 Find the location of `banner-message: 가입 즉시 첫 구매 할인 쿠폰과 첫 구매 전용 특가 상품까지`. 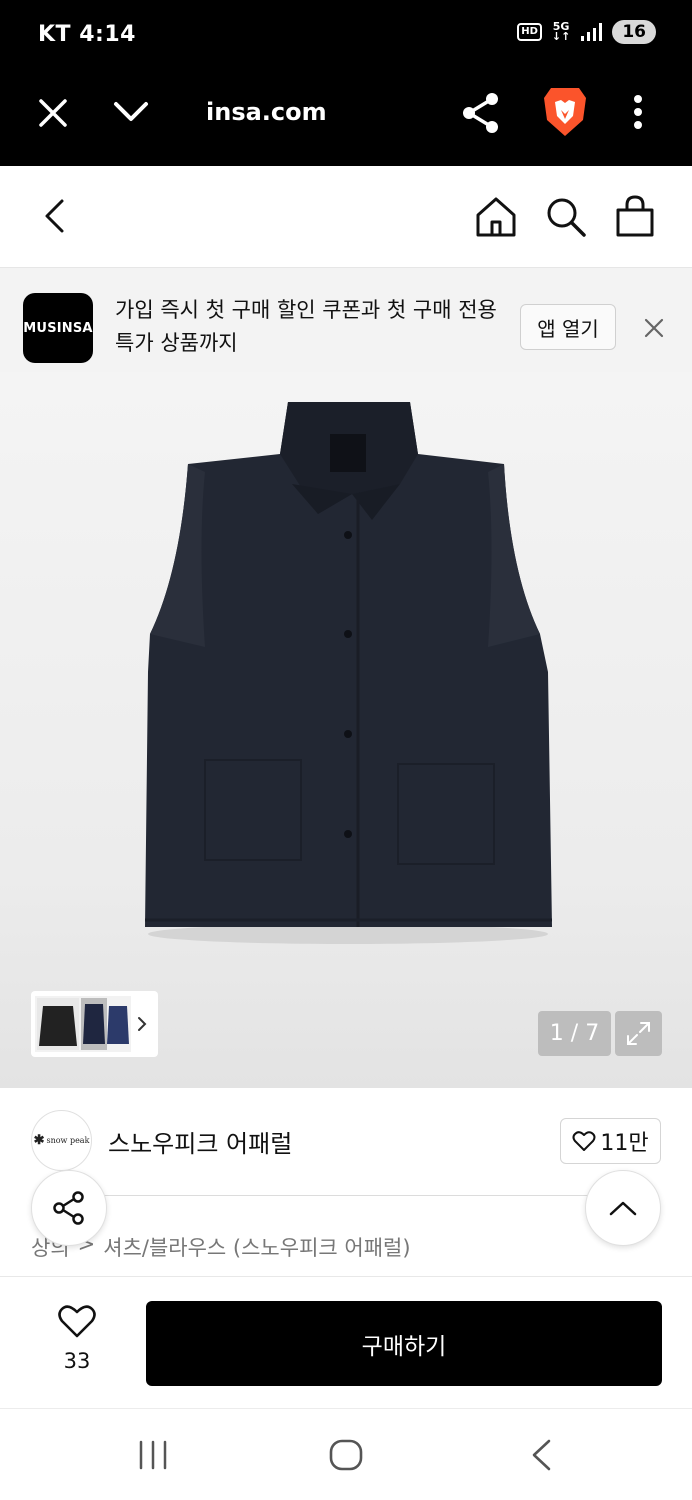

banner-message: 가입 즉시 첫 구매 할인 쿠폰과 첫 구매 전용 특가 상품까지 is located at coordinates (306, 326).